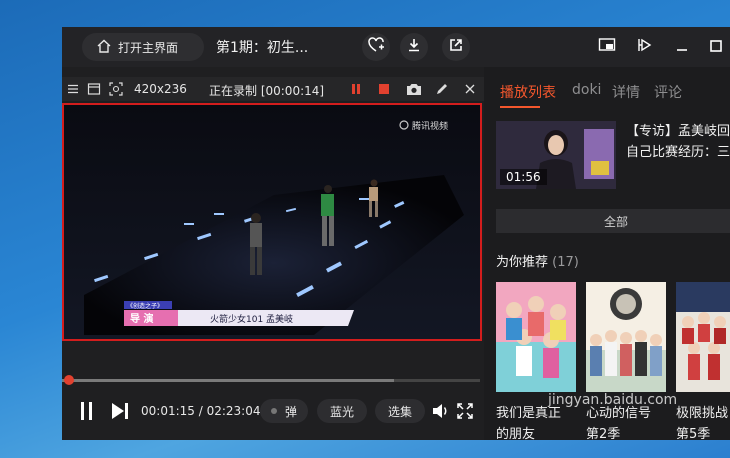 This screenshot has height=458, width=730. I want to click on volume-icon, so click(441, 413).